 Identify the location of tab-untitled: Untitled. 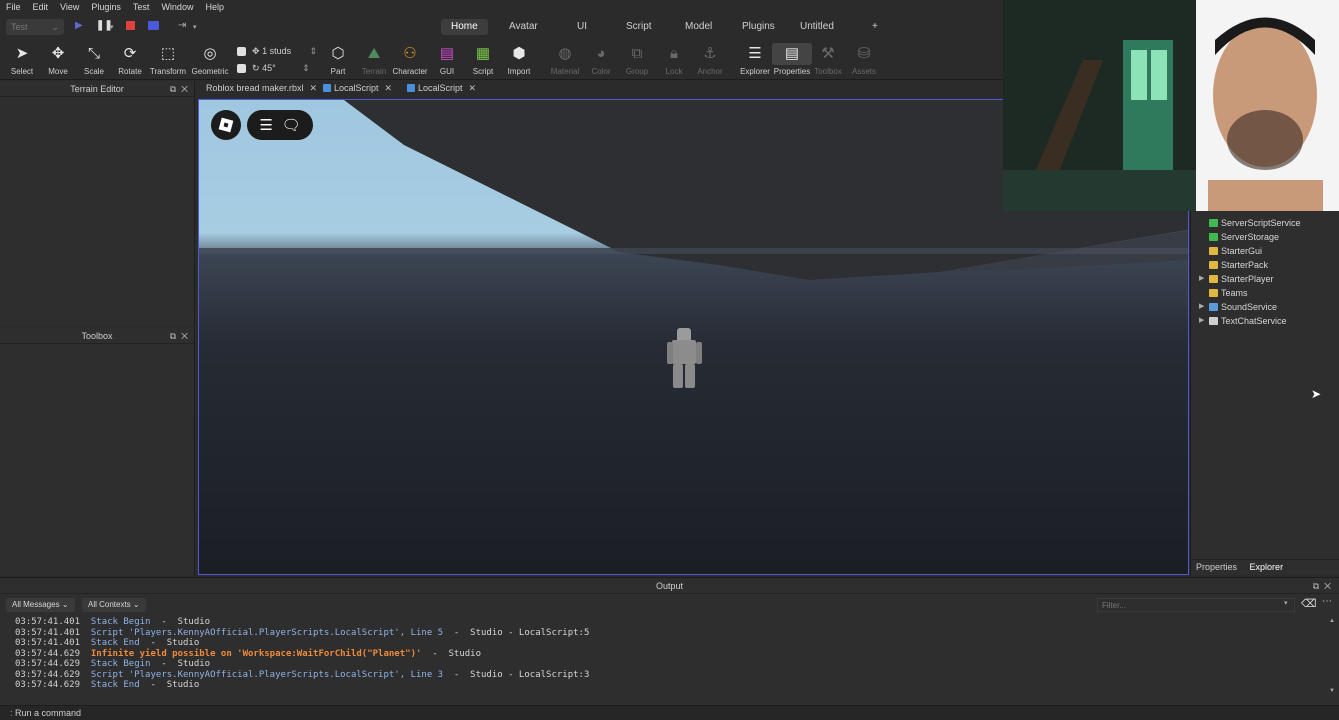
(817, 27).